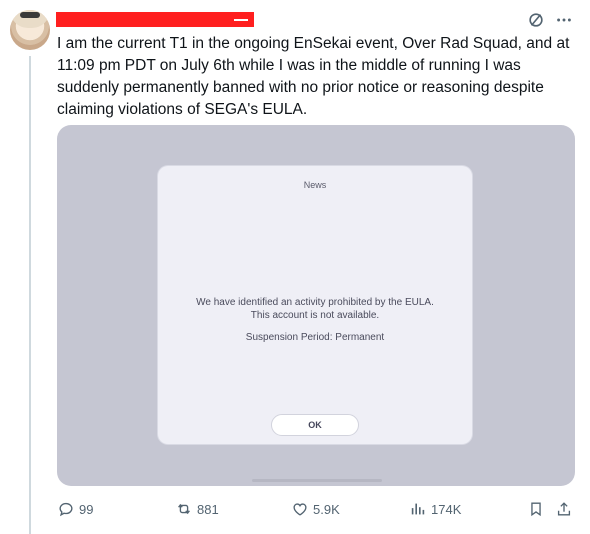 Image resolution: width=590 pixels, height=534 pixels. What do you see at coordinates (184, 509) in the screenshot?
I see `retweet-icon` at bounding box center [184, 509].